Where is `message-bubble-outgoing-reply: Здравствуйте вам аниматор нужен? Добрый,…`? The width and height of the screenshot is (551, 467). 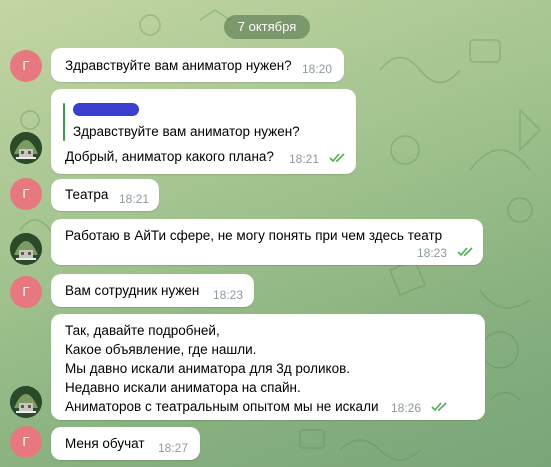
message-bubble-outgoing-reply: Здравствуйте вам аниматор нужен? Добрый,… is located at coordinates (203, 131).